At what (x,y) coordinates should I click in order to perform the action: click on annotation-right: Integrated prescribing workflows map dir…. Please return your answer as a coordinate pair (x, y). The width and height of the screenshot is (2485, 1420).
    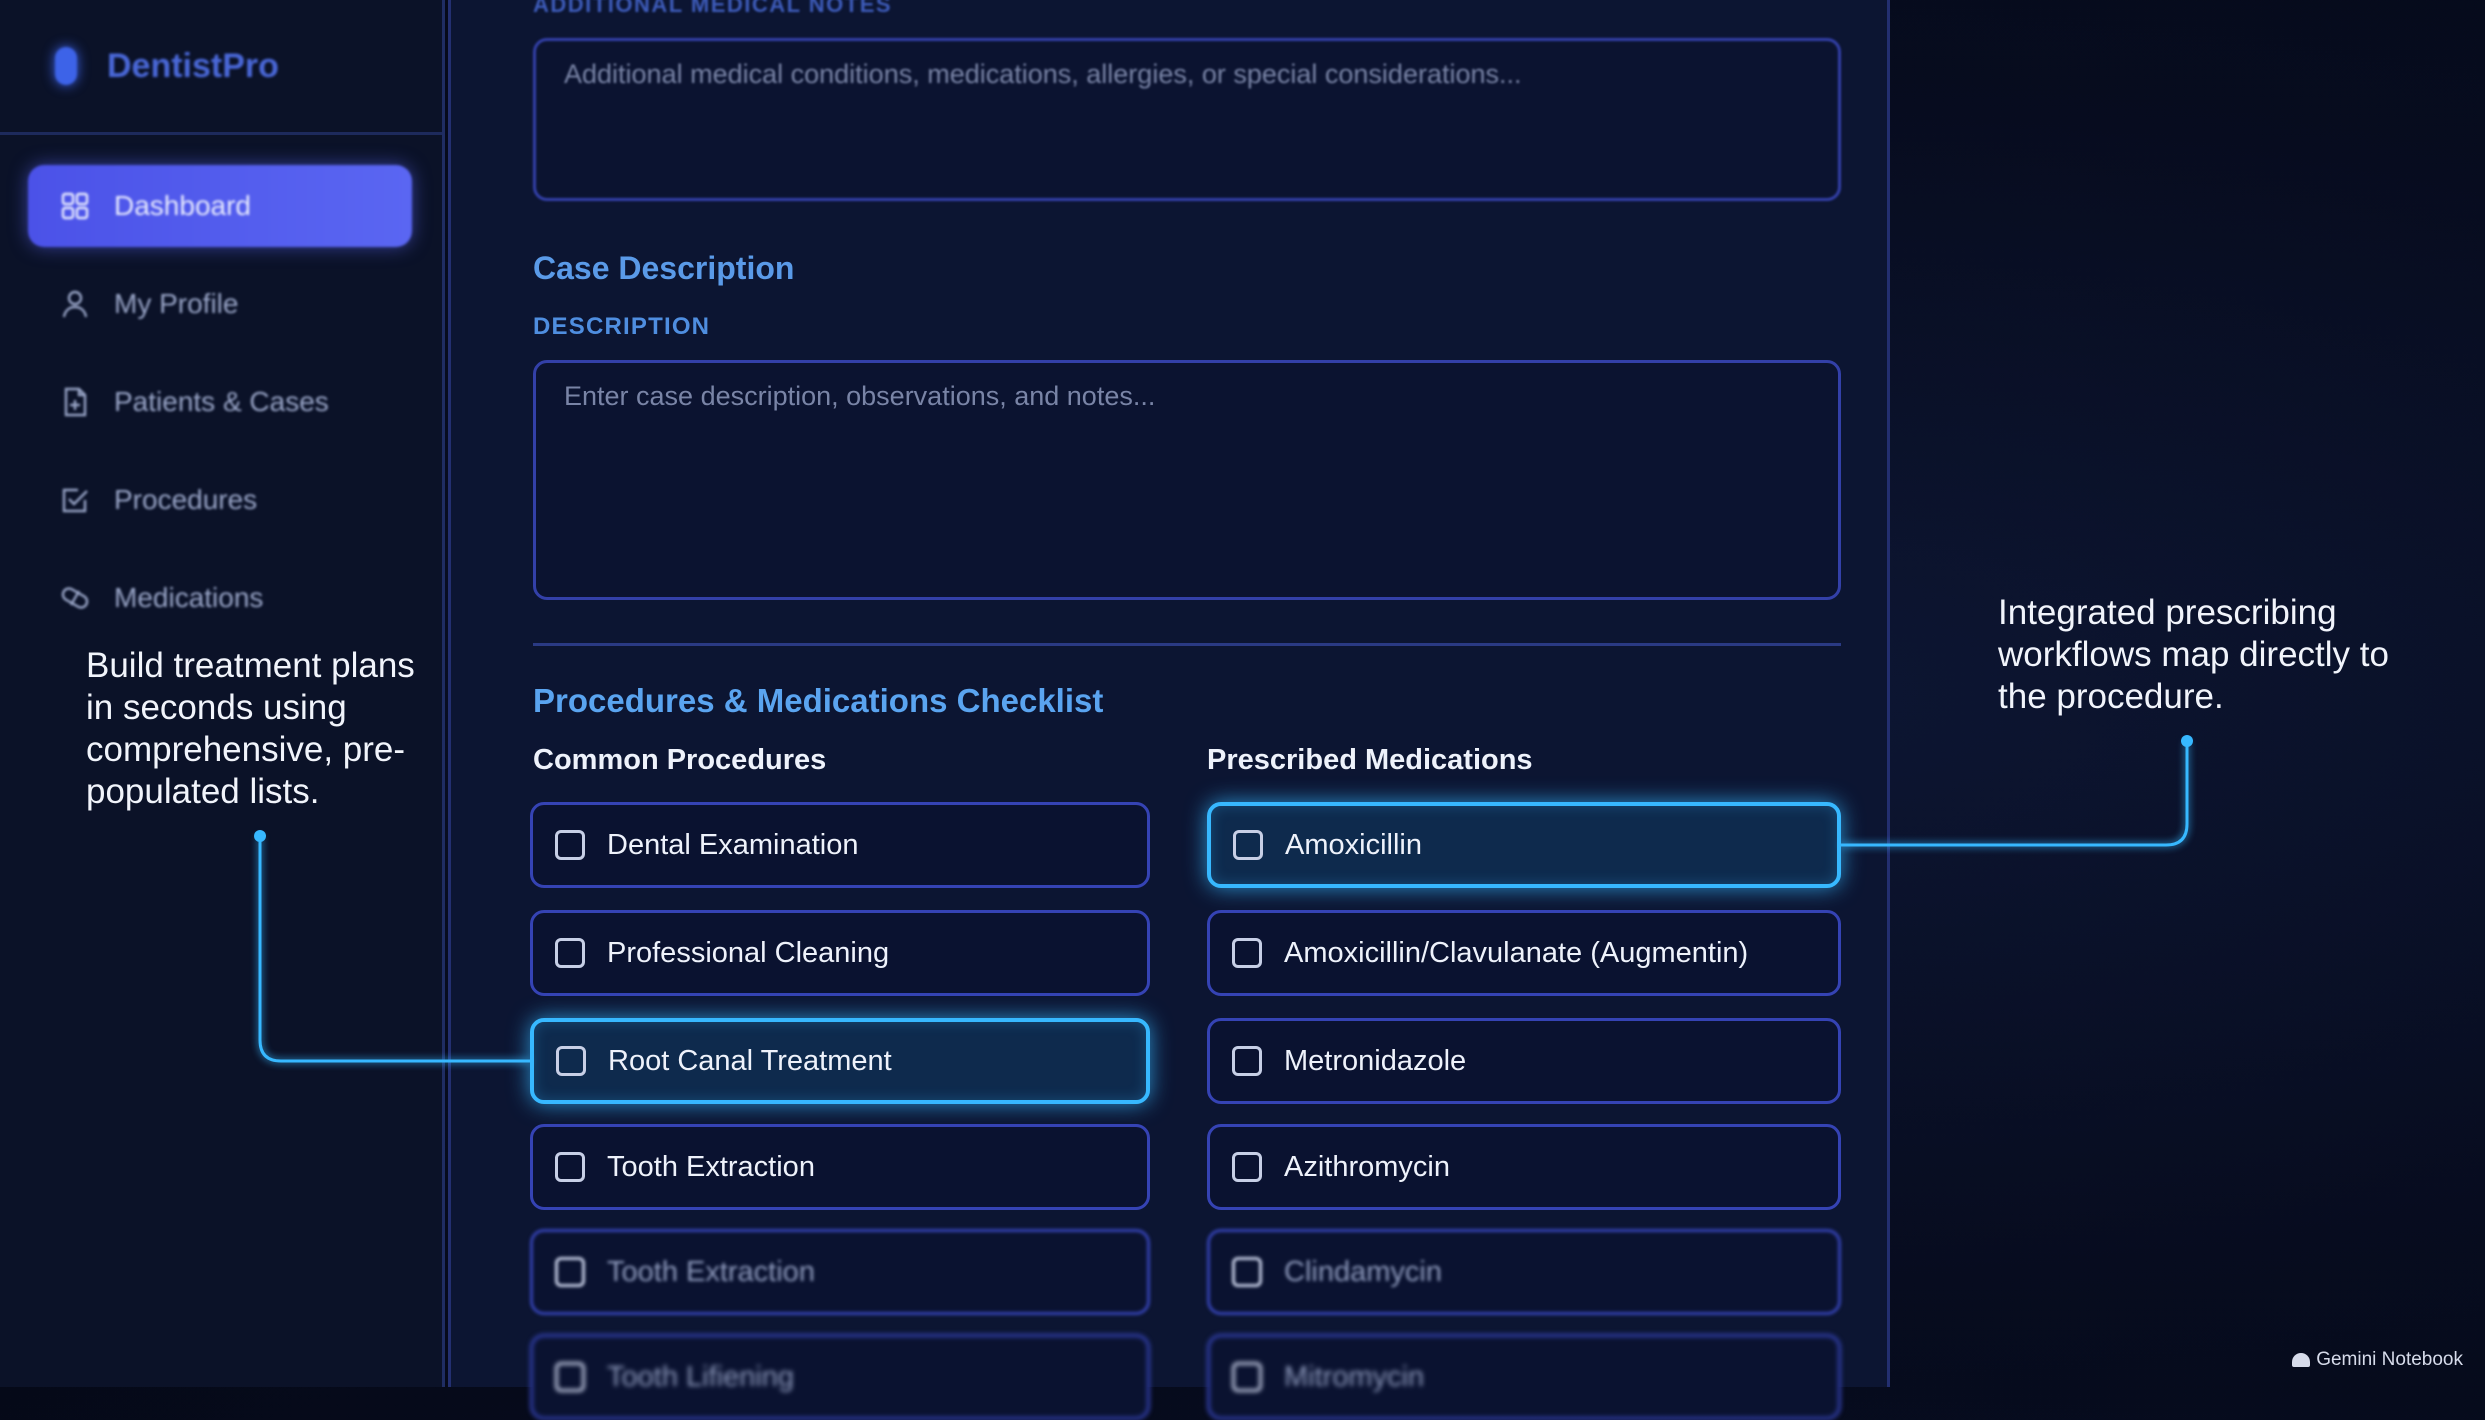
    Looking at the image, I should click on (2193, 654).